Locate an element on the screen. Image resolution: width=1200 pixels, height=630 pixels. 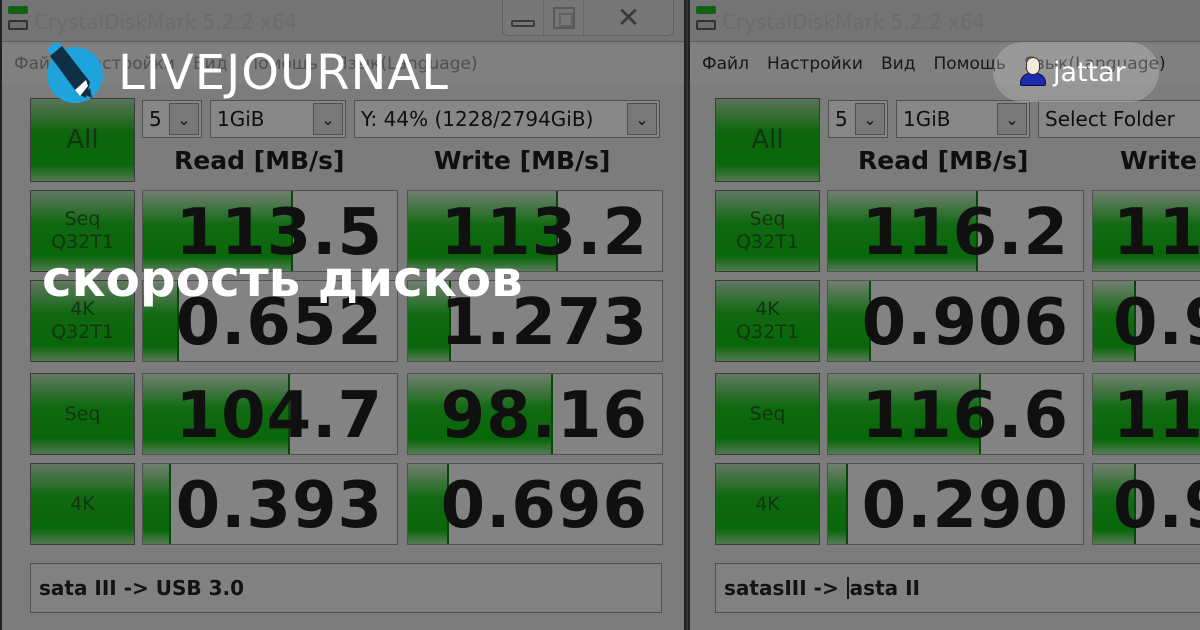
write-value: 0.696 is located at coordinates (544, 506).